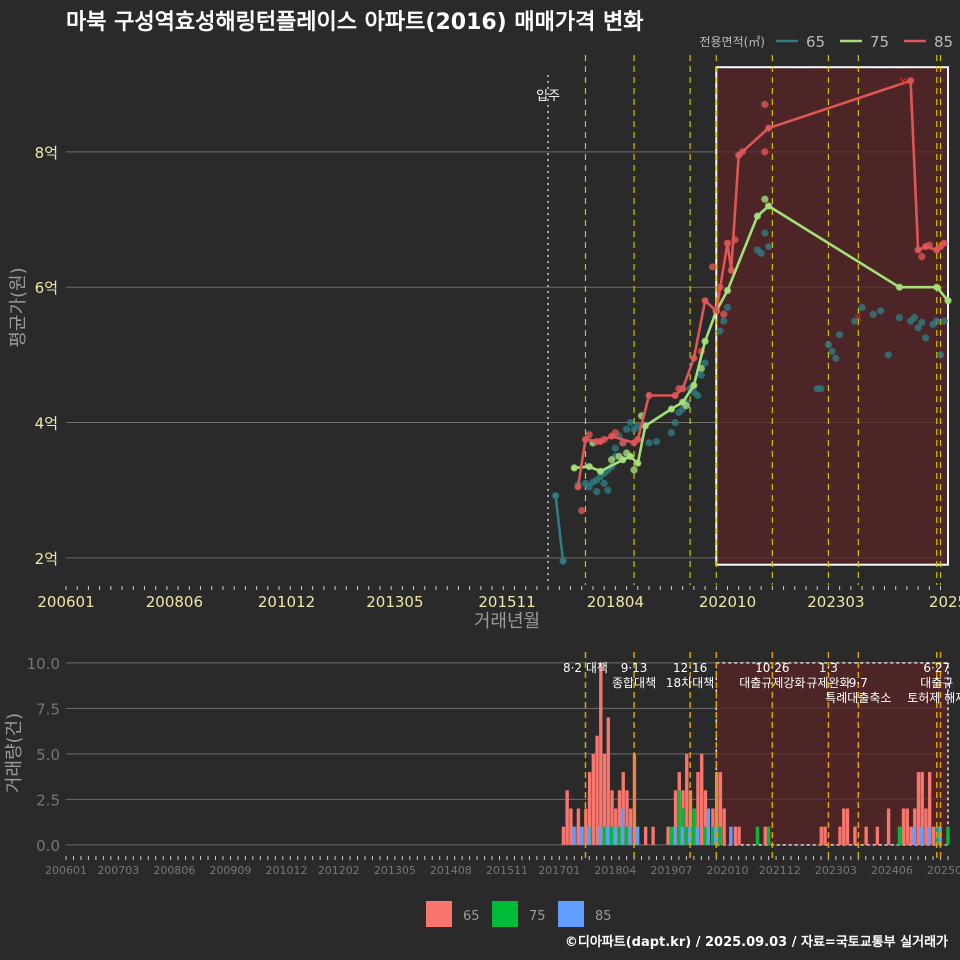 Image resolution: width=960 pixels, height=960 pixels. Describe the element at coordinates (732, 42) in the screenshot. I see `legend-title: 전용면적(㎡)` at that location.